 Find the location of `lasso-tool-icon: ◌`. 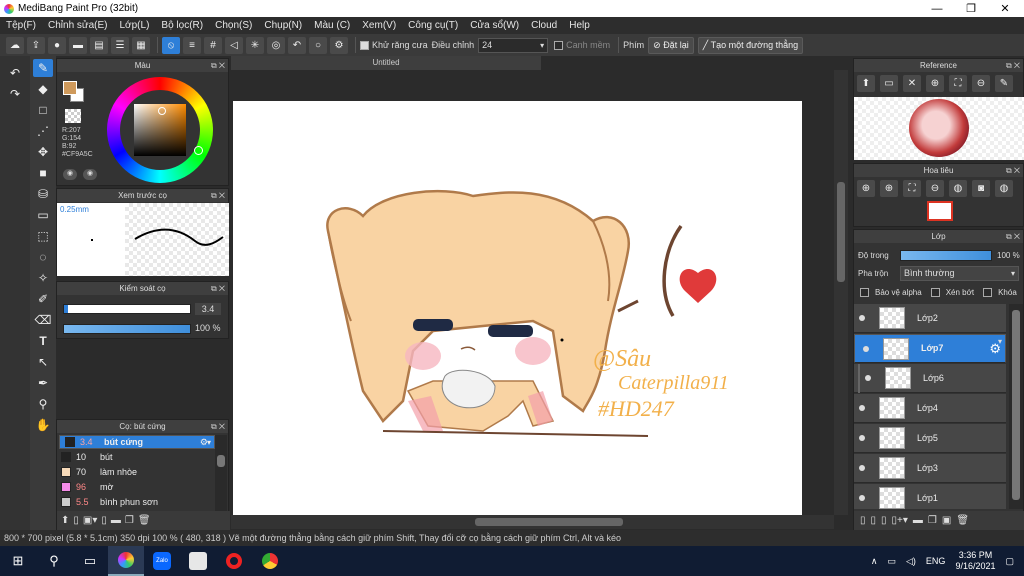

lasso-tool-icon: ◌ is located at coordinates (43, 257).